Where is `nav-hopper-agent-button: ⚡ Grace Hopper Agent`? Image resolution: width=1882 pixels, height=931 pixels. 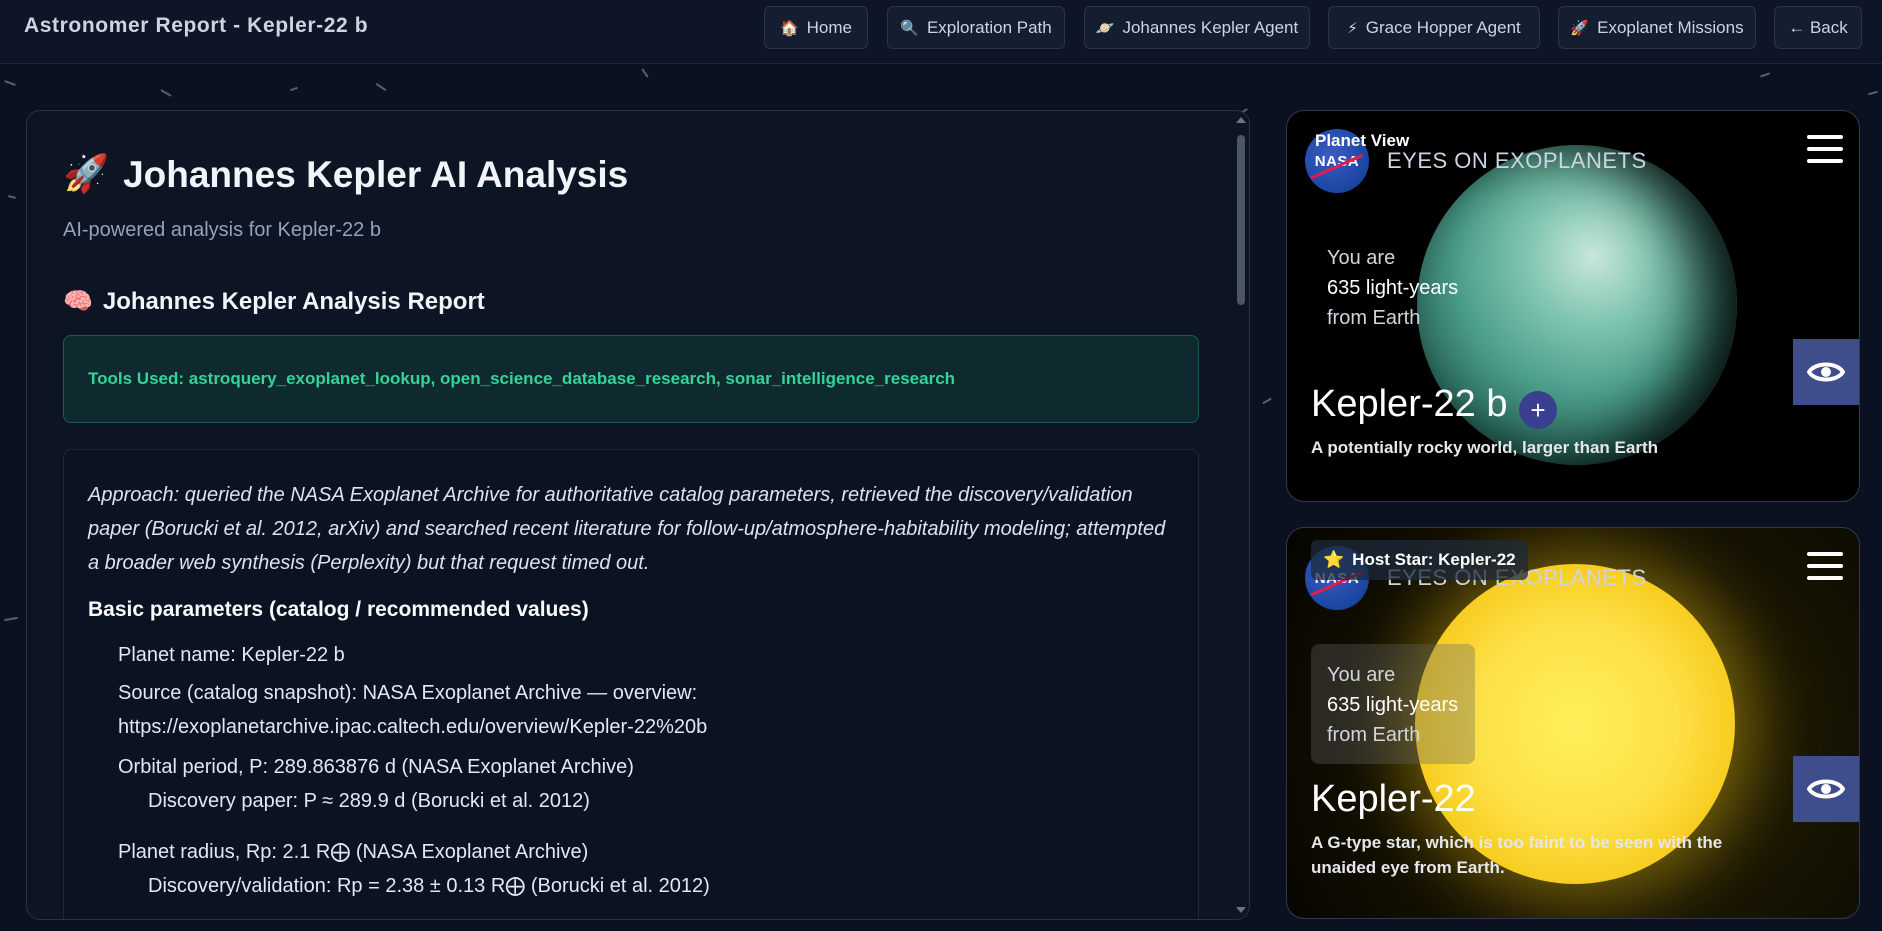 nav-hopper-agent-button: ⚡ Grace Hopper Agent is located at coordinates (1434, 27).